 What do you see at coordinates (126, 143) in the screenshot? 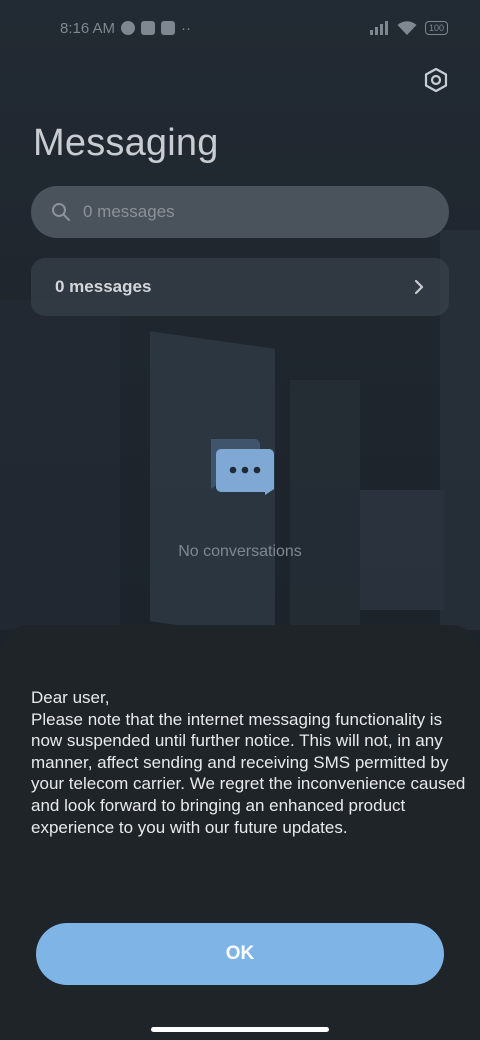
I see `page-title: Messaging` at bounding box center [126, 143].